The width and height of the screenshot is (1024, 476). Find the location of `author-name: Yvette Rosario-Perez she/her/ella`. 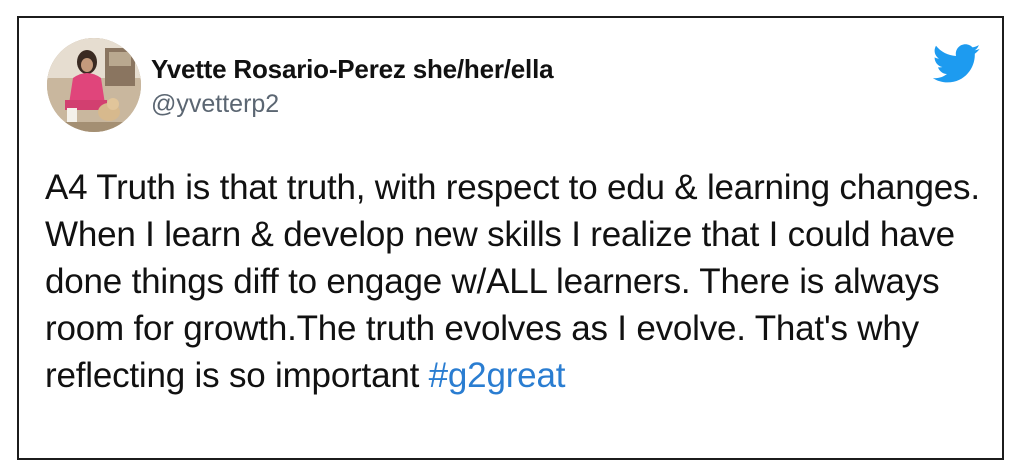

author-name: Yvette Rosario-Perez she/her/ella is located at coordinates (352, 69).